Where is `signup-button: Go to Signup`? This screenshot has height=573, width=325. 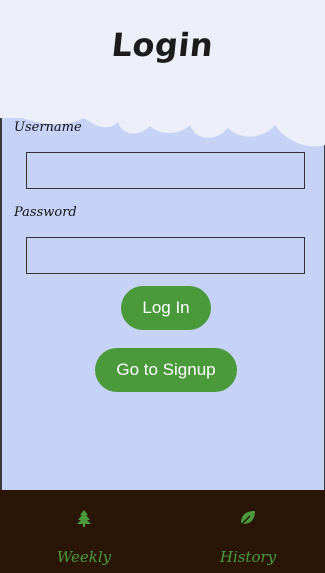
signup-button: Go to Signup is located at coordinates (166, 370).